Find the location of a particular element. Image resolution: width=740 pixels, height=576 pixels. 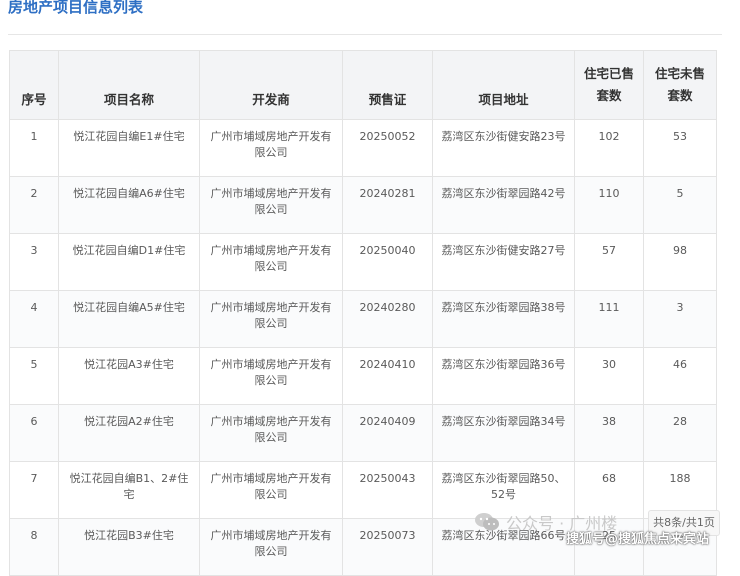

cell-address: 荔湾区东沙街翠园路38号 is located at coordinates (503, 319).